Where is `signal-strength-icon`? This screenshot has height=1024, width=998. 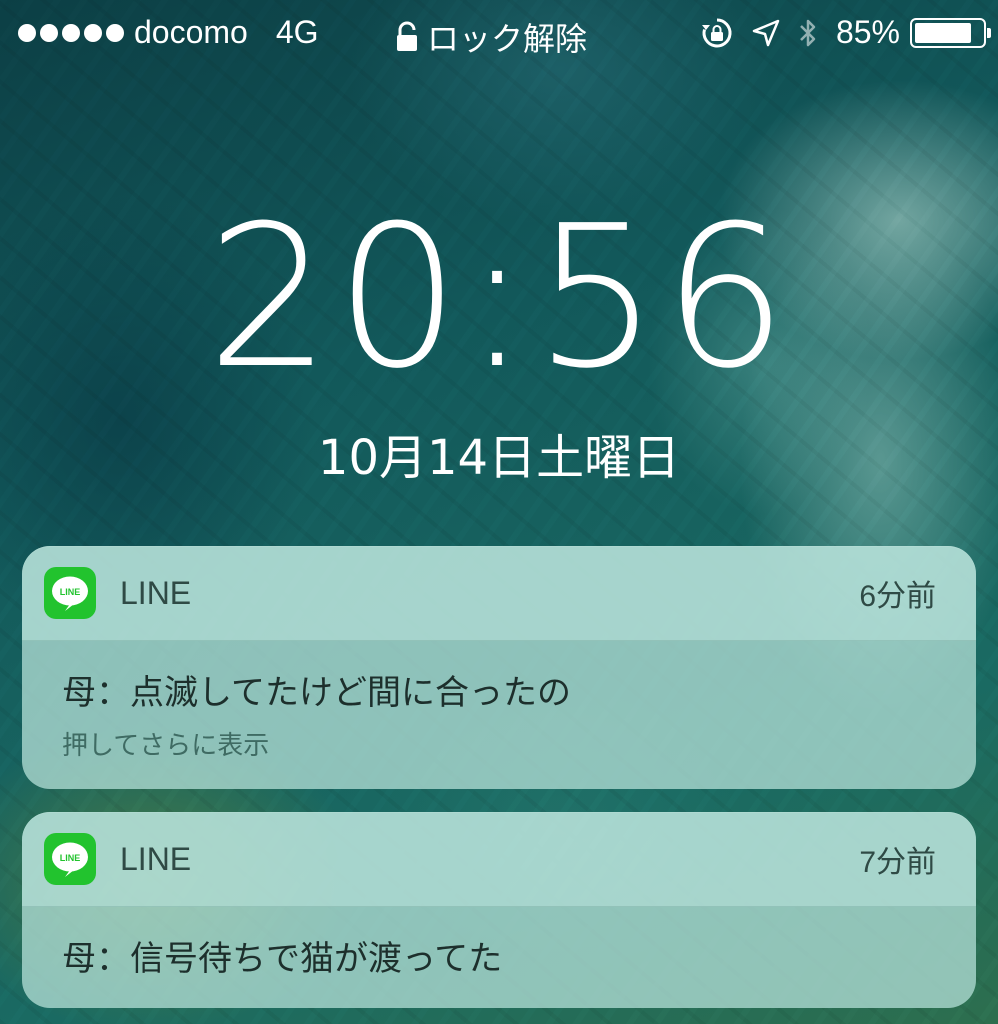
signal-strength-icon is located at coordinates (71, 32).